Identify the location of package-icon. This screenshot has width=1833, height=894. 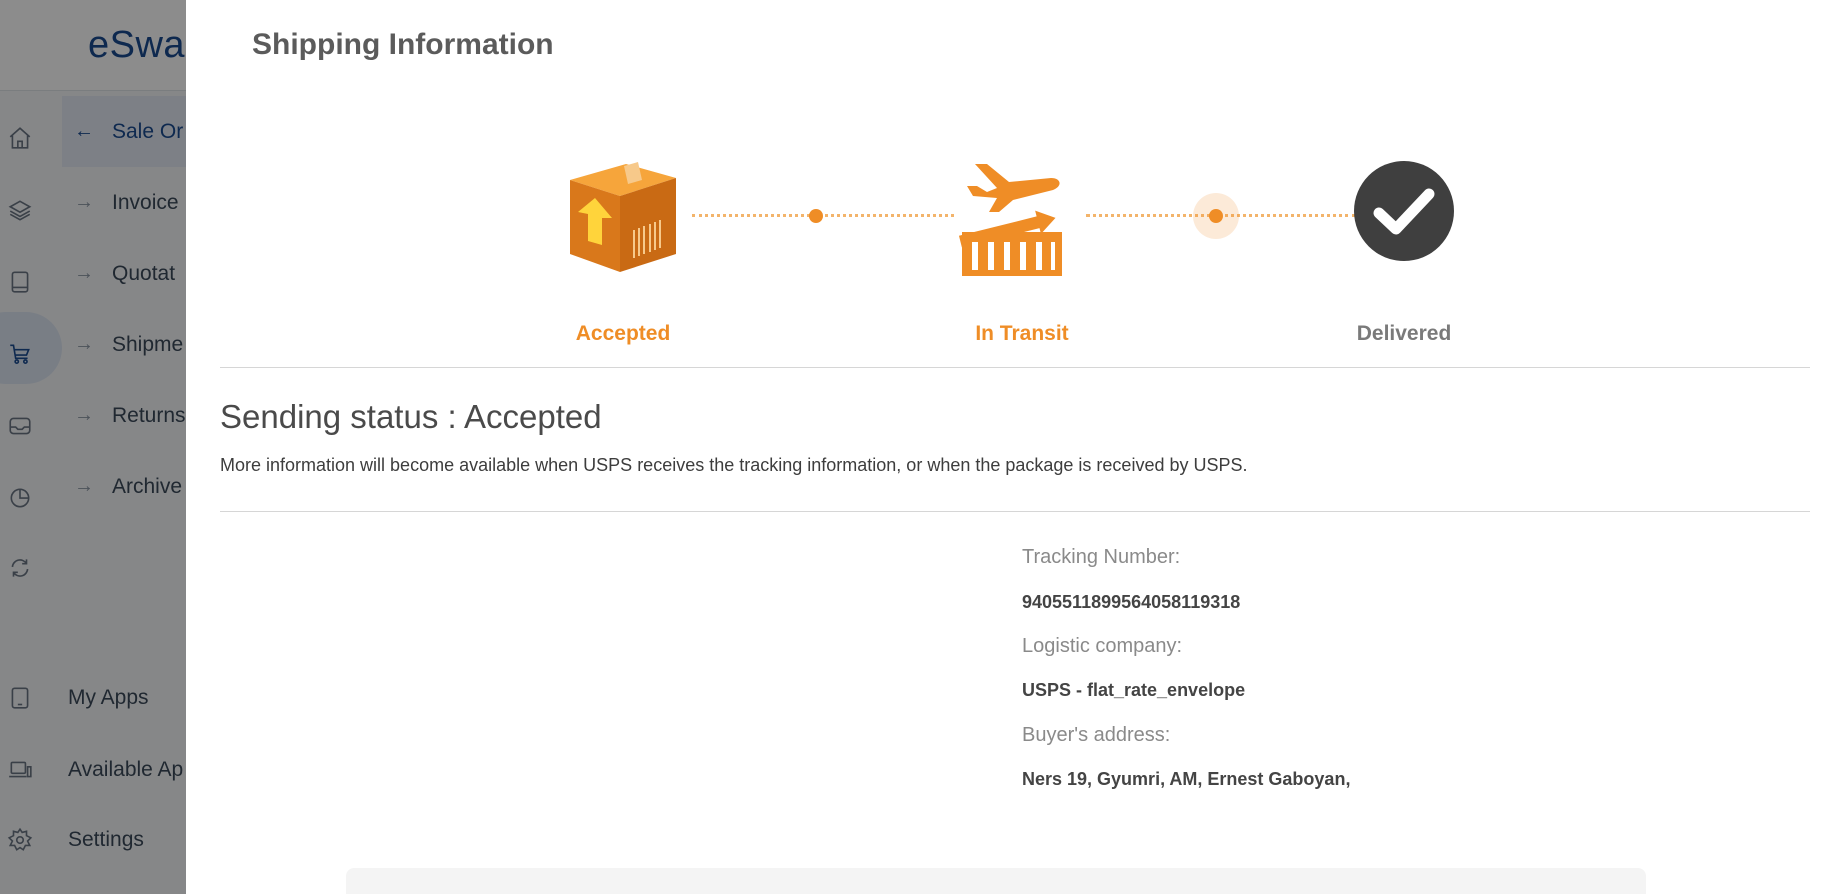
(623, 217).